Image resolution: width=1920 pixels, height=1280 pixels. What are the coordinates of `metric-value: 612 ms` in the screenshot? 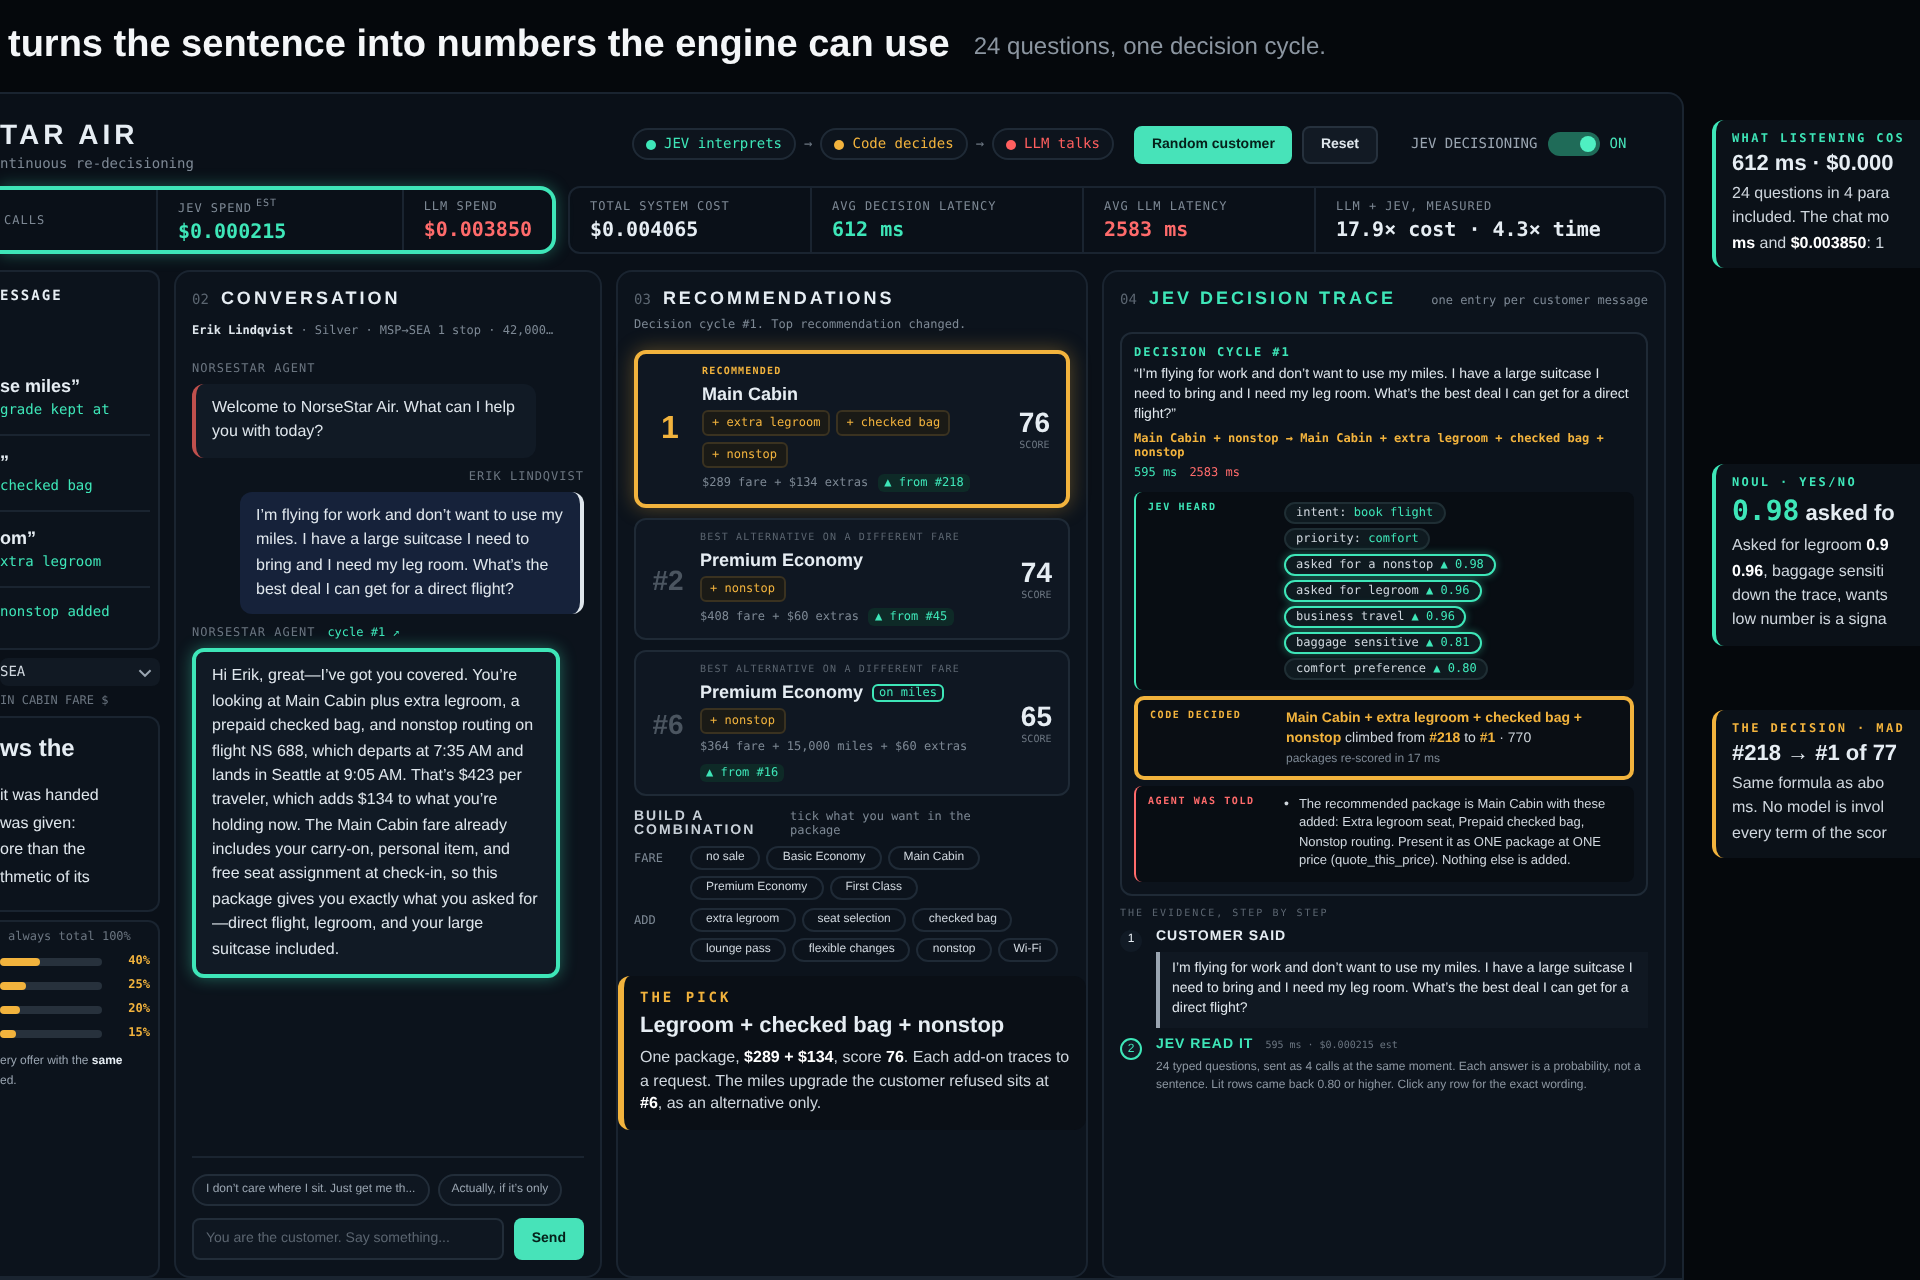 It's located at (869, 230).